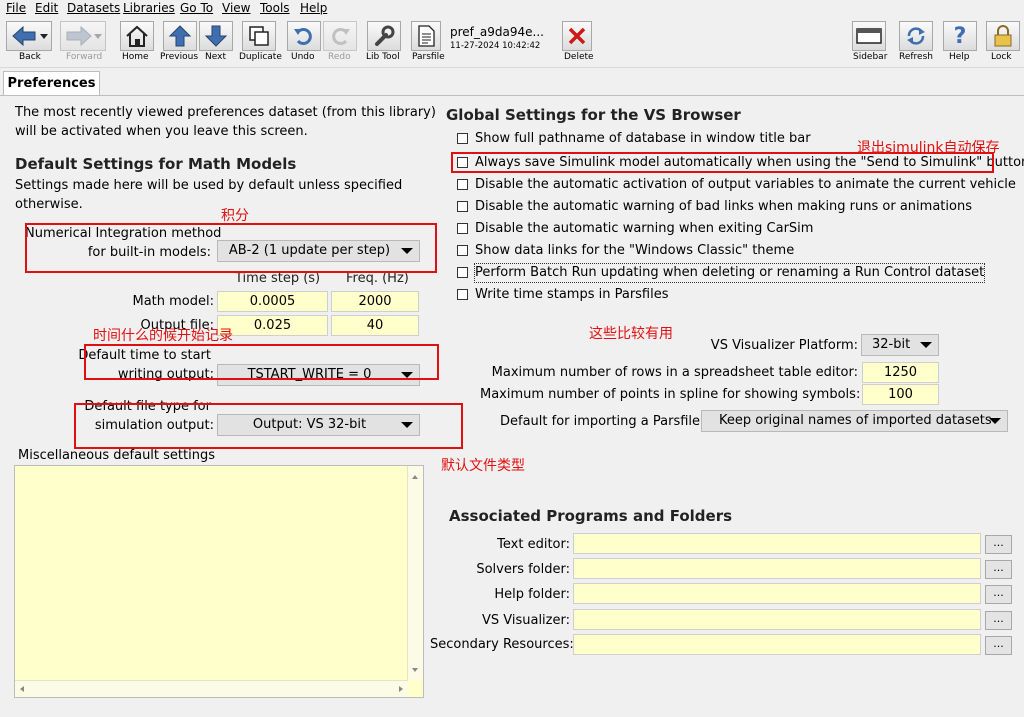 Image resolution: width=1024 pixels, height=717 pixels. Describe the element at coordinates (313, 8) in the screenshot. I see `menu-help: Help` at that location.